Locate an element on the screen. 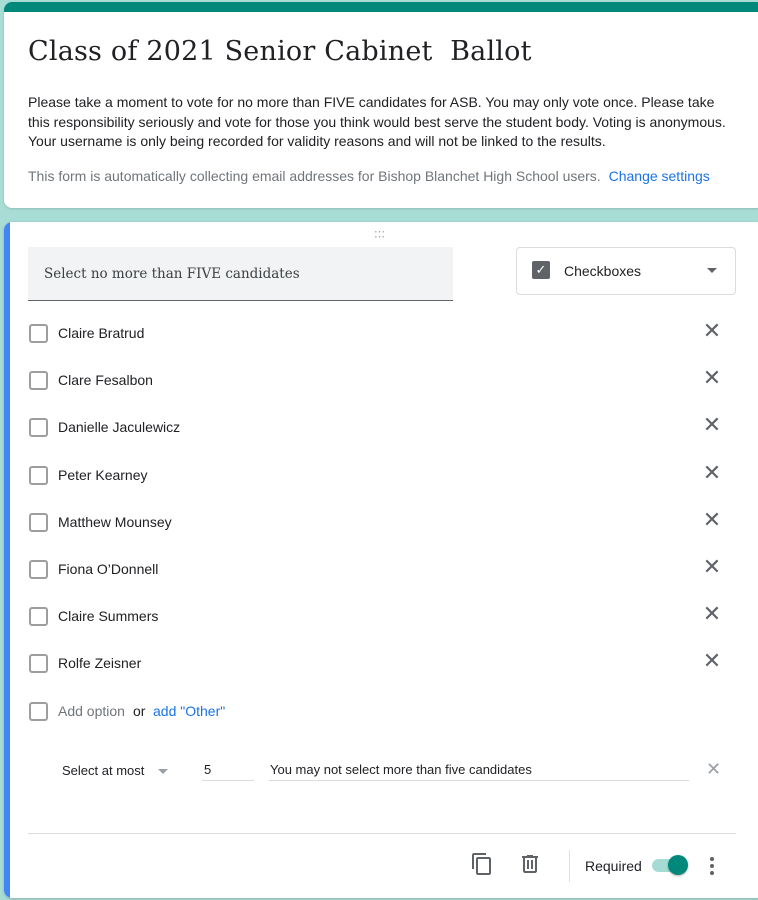 The width and height of the screenshot is (758, 900). validation-rule-select: Select at most is located at coordinates (103, 770).